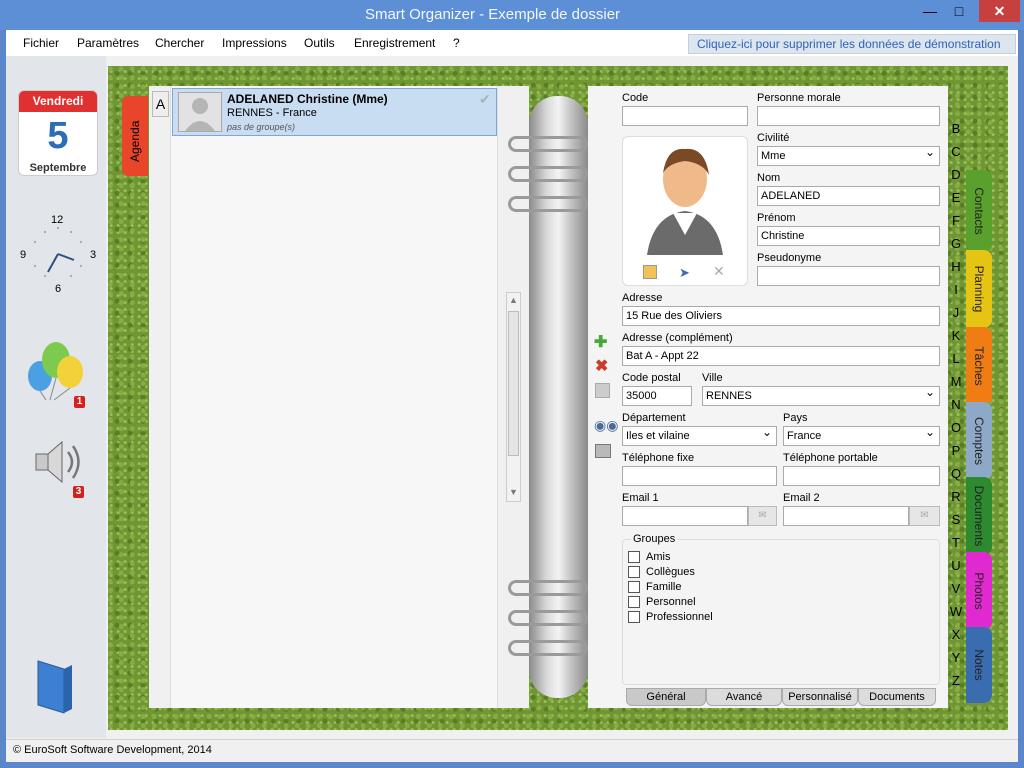 The height and width of the screenshot is (768, 1024). Describe the element at coordinates (956, 404) in the screenshot. I see `alpha-index-n: N` at that location.